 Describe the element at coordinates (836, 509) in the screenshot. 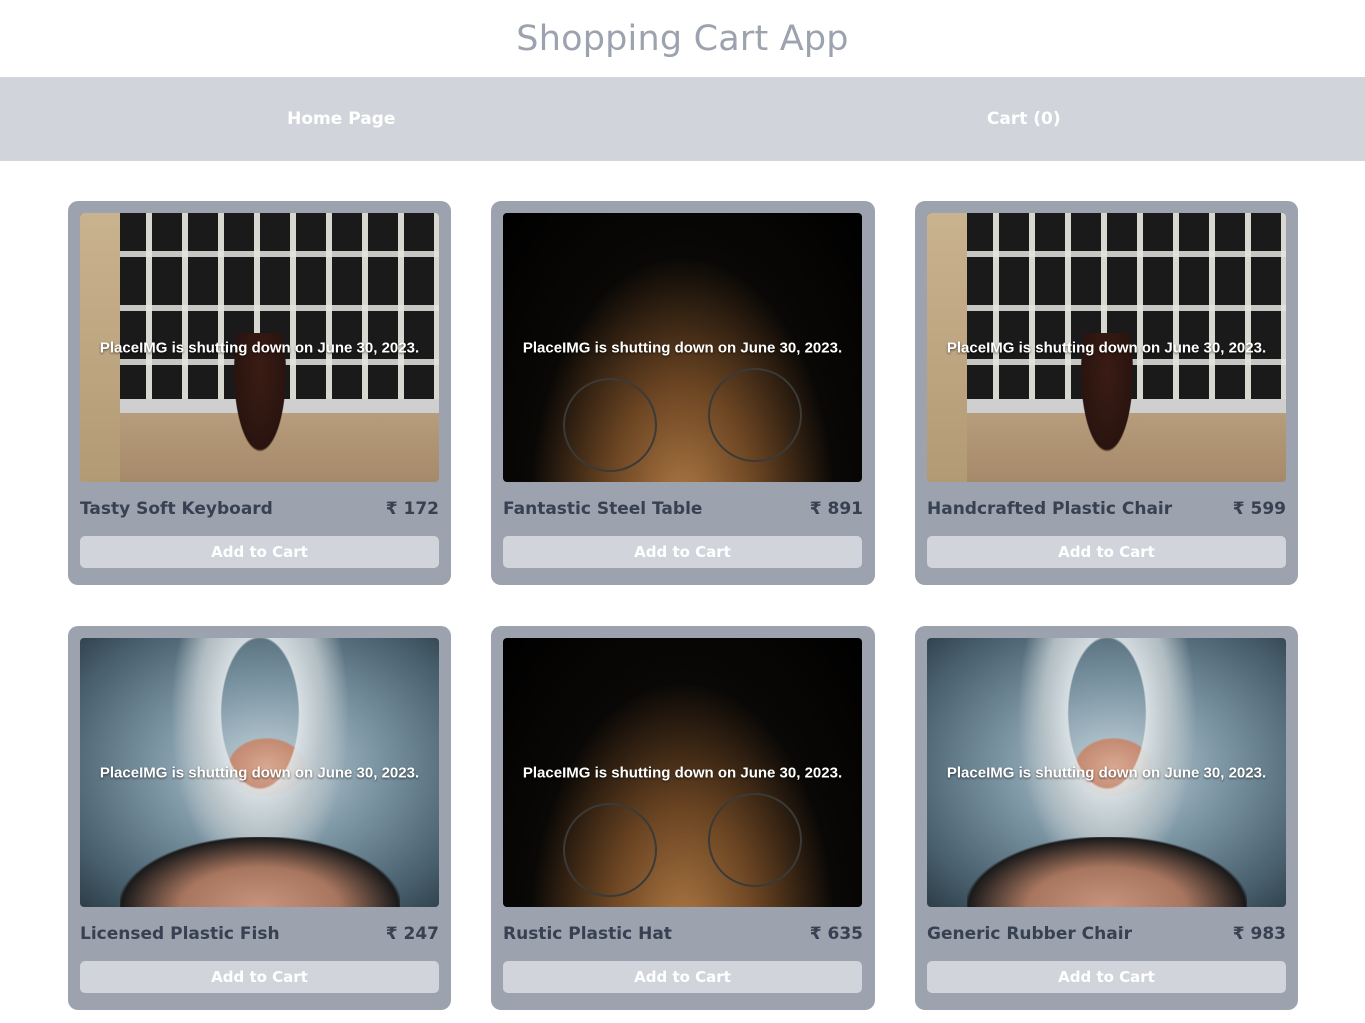

I see `product-price: ₹ 891` at that location.